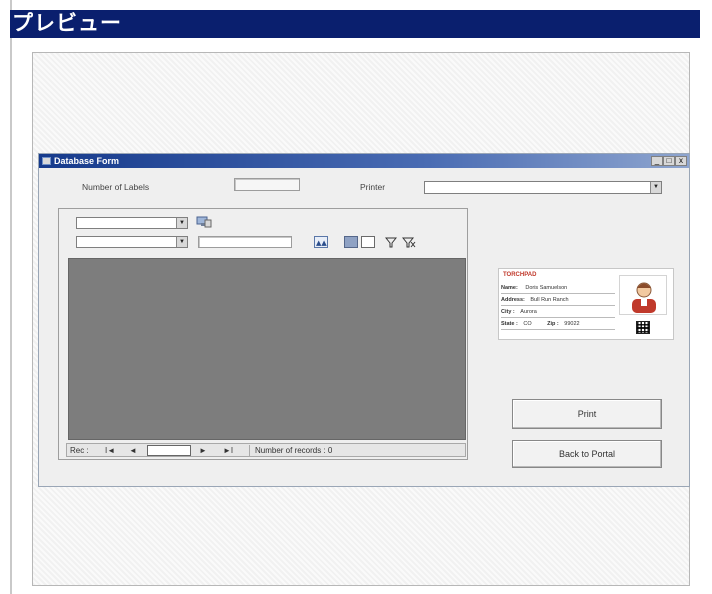 This screenshot has height=594, width=712. What do you see at coordinates (553, 324) in the screenshot?
I see `card-zip-label: Zip :` at bounding box center [553, 324].